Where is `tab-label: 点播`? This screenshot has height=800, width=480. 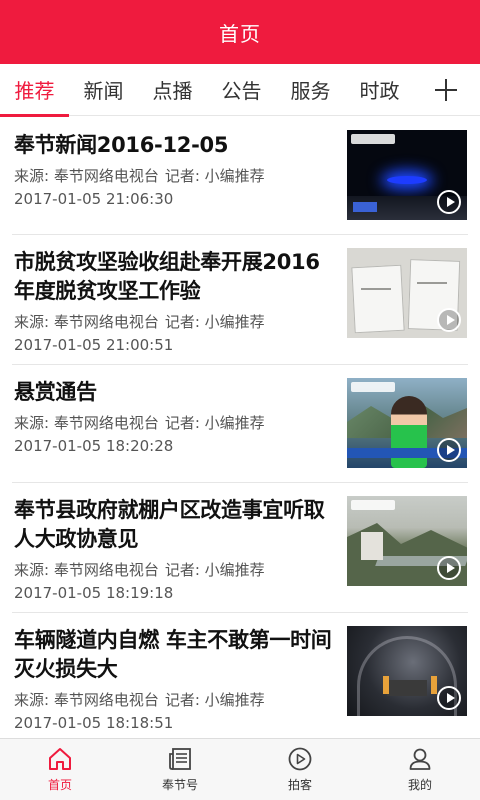
tab-label: 点播 is located at coordinates (172, 91).